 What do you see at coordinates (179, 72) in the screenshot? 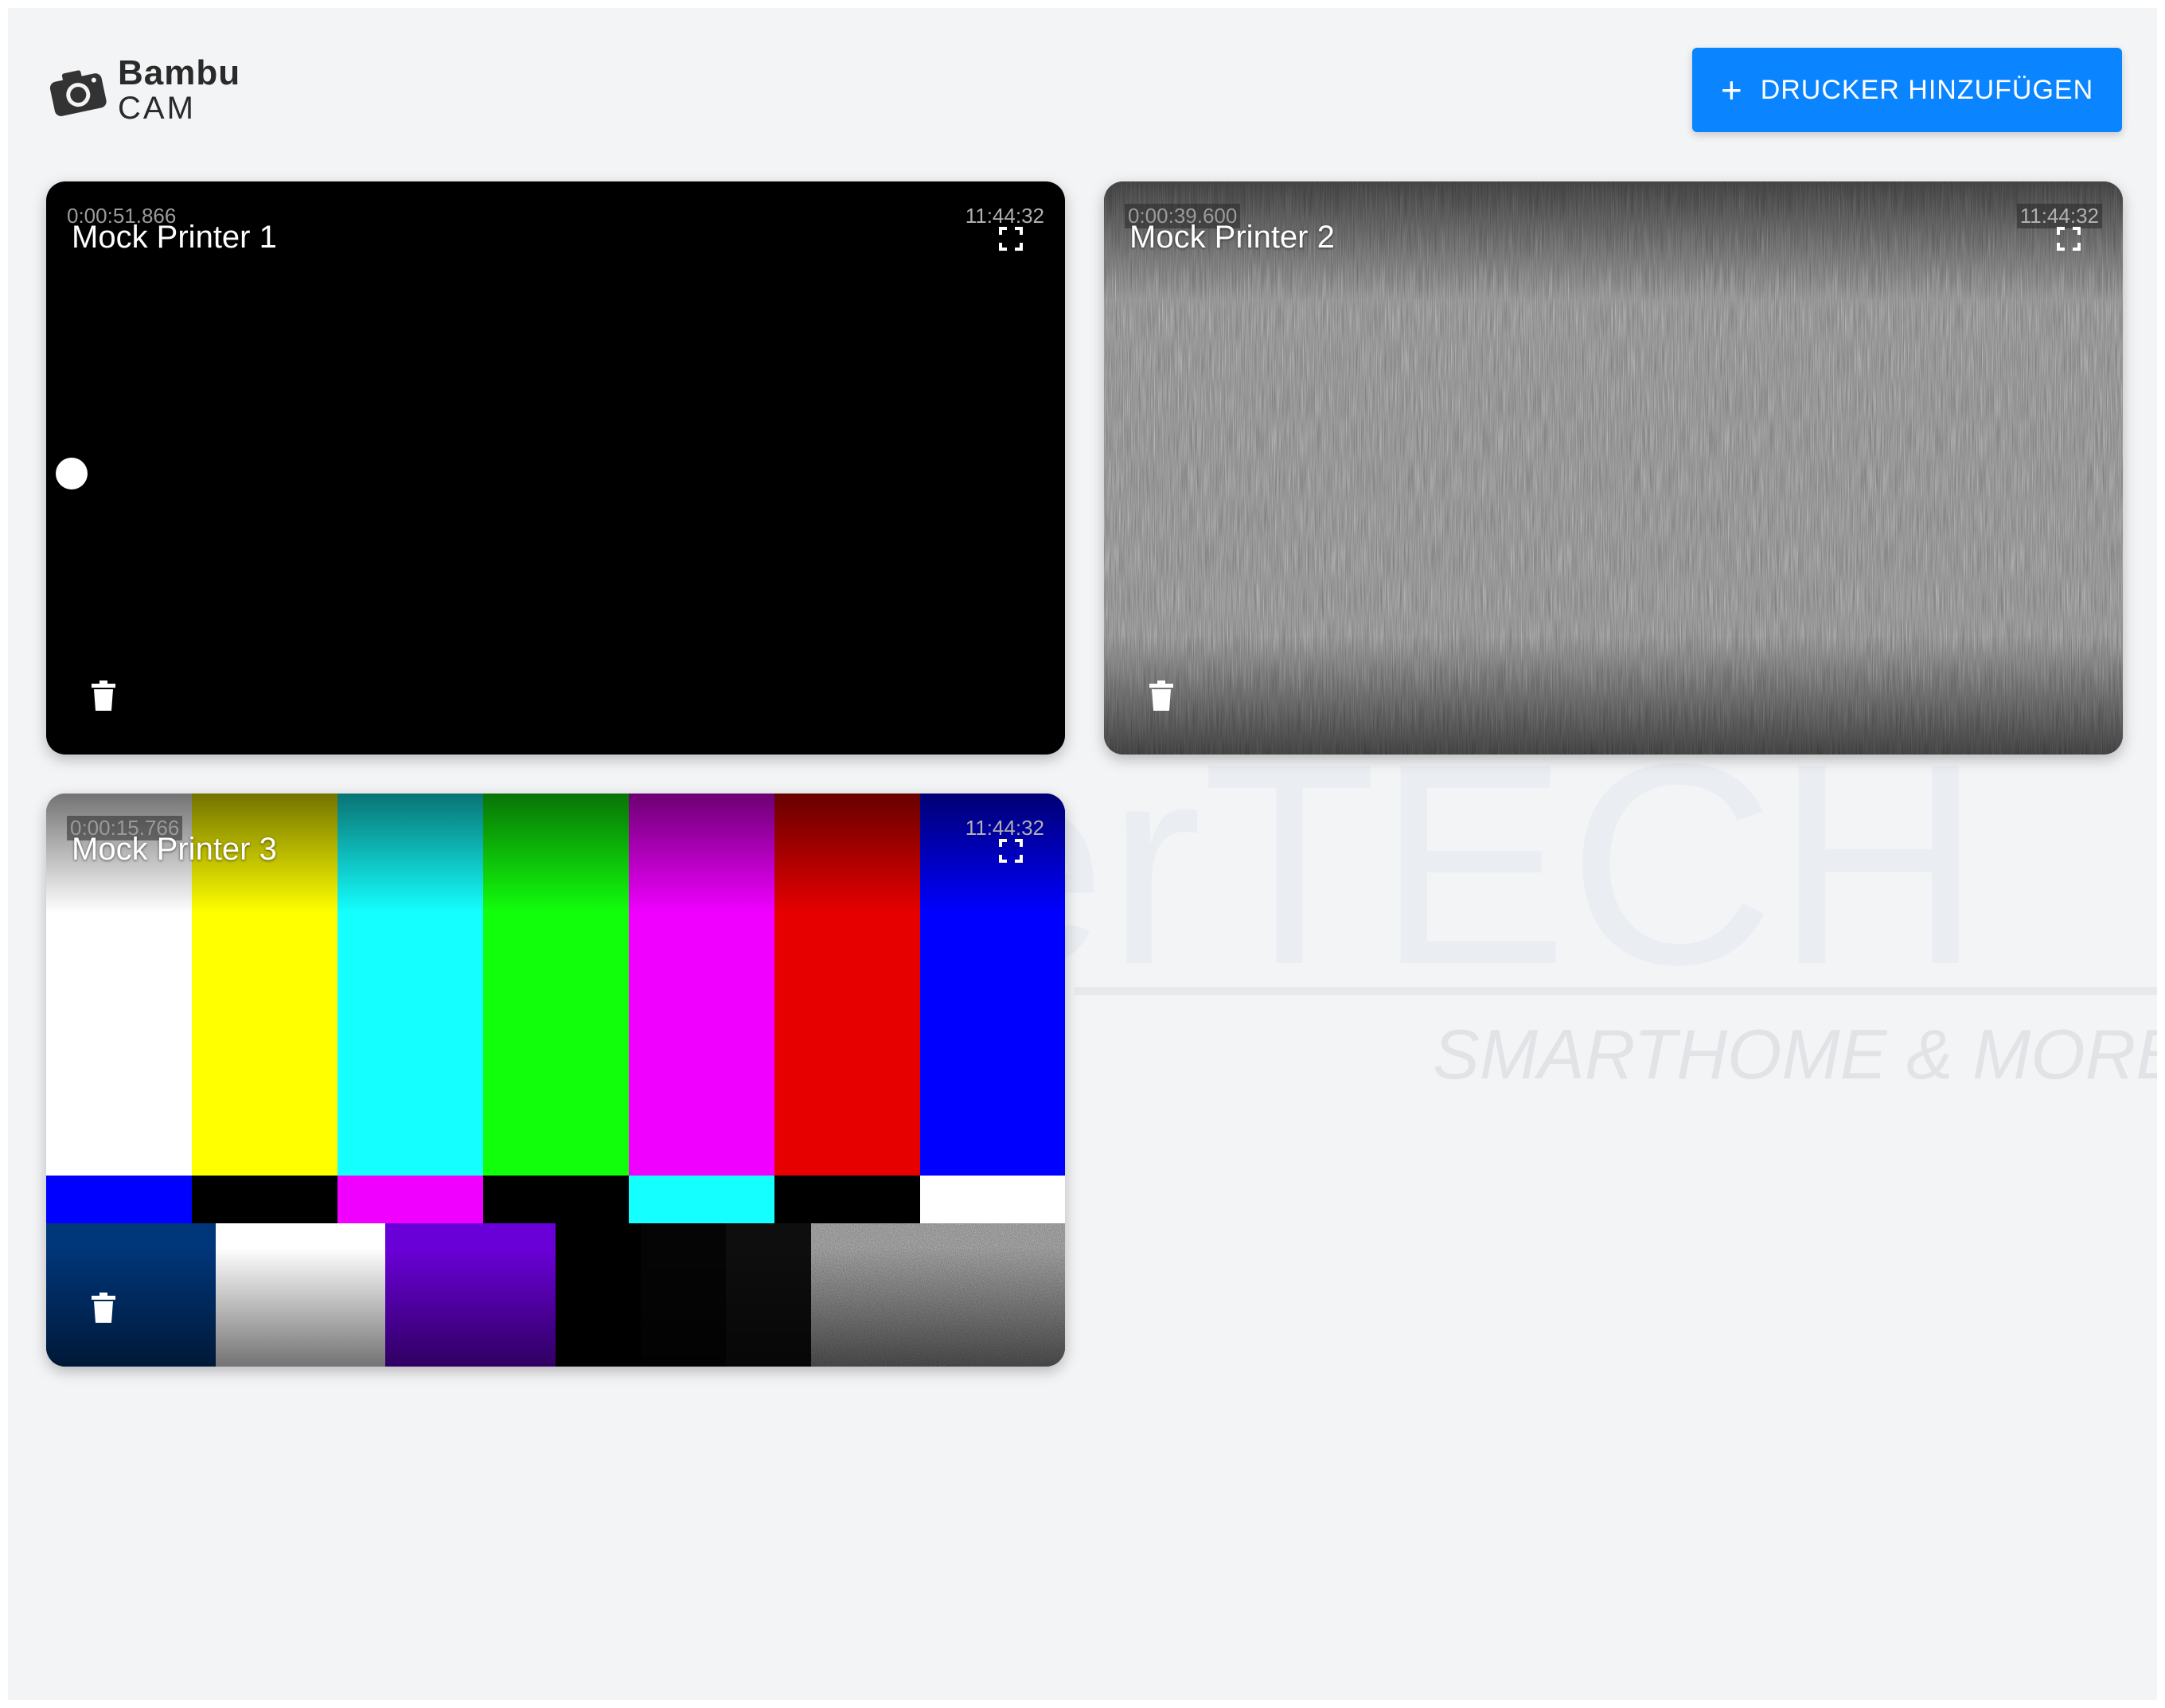
I see `logo-brand-text: Bambu` at bounding box center [179, 72].